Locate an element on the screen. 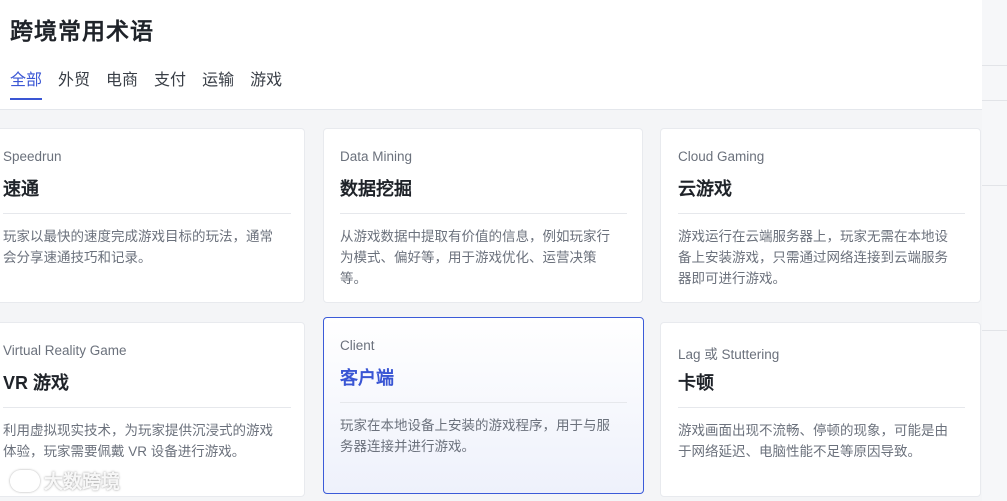 The height and width of the screenshot is (501, 1007). term-english: Cloud Gaming is located at coordinates (721, 156).